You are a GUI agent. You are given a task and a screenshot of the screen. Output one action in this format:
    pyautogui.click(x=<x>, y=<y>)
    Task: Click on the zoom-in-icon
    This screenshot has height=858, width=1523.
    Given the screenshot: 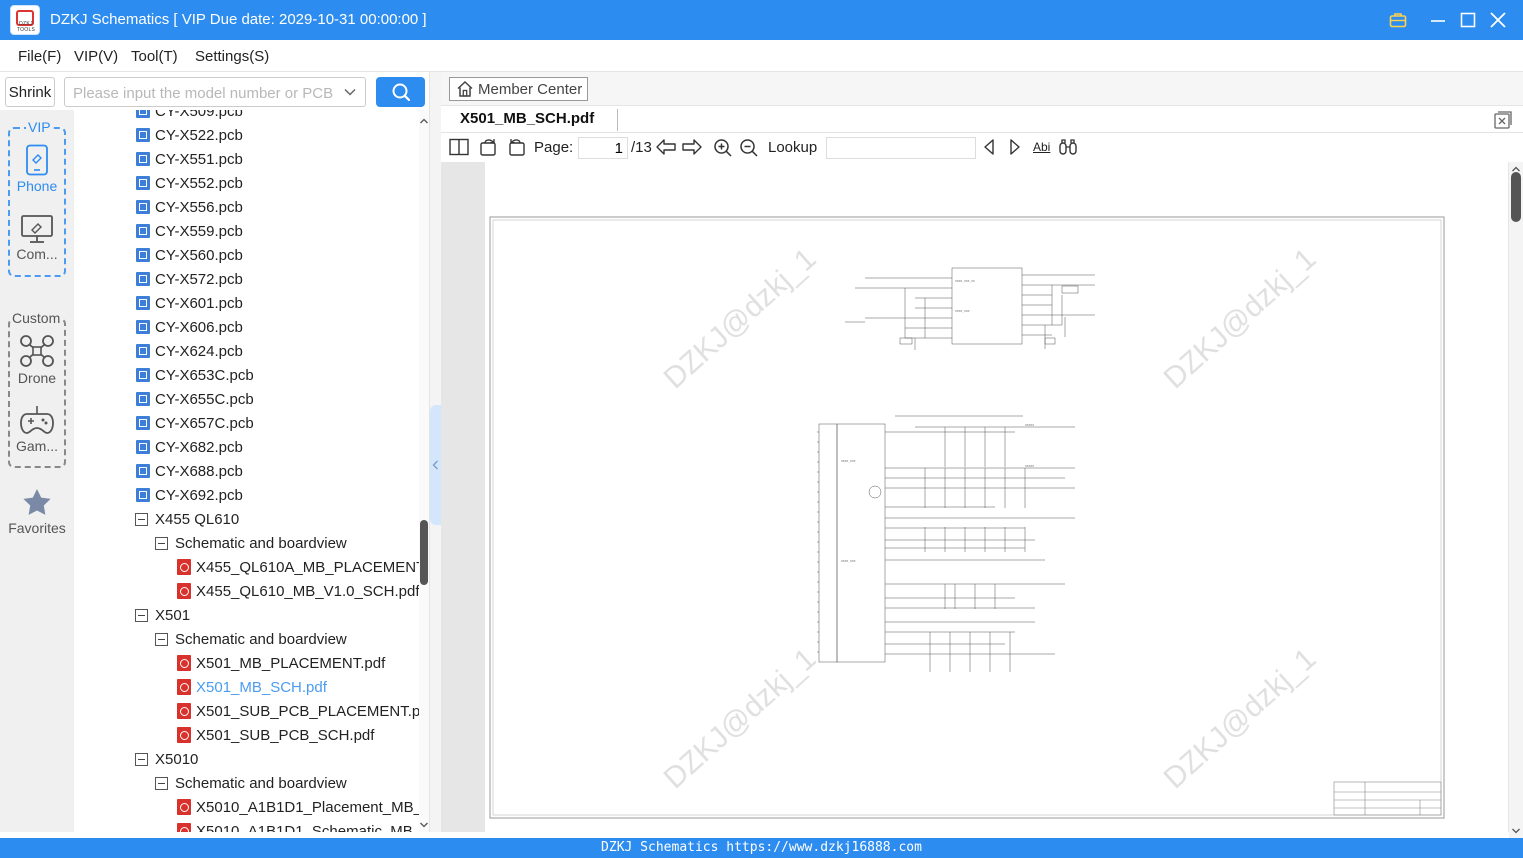 What is the action you would take?
    pyautogui.click(x=723, y=148)
    